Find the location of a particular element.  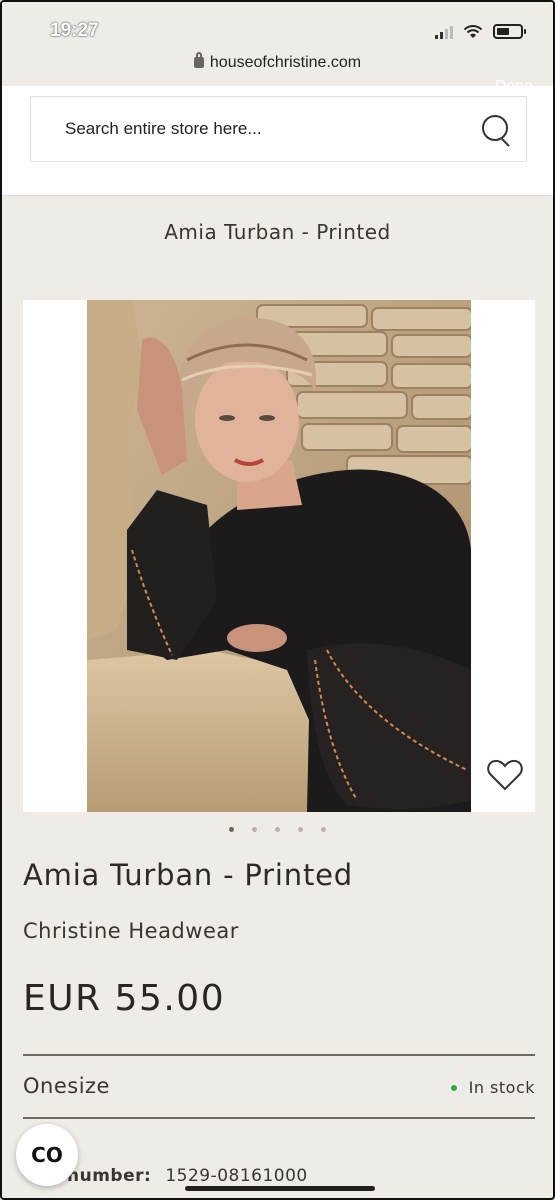

cellular-signal-icon is located at coordinates (444, 32).